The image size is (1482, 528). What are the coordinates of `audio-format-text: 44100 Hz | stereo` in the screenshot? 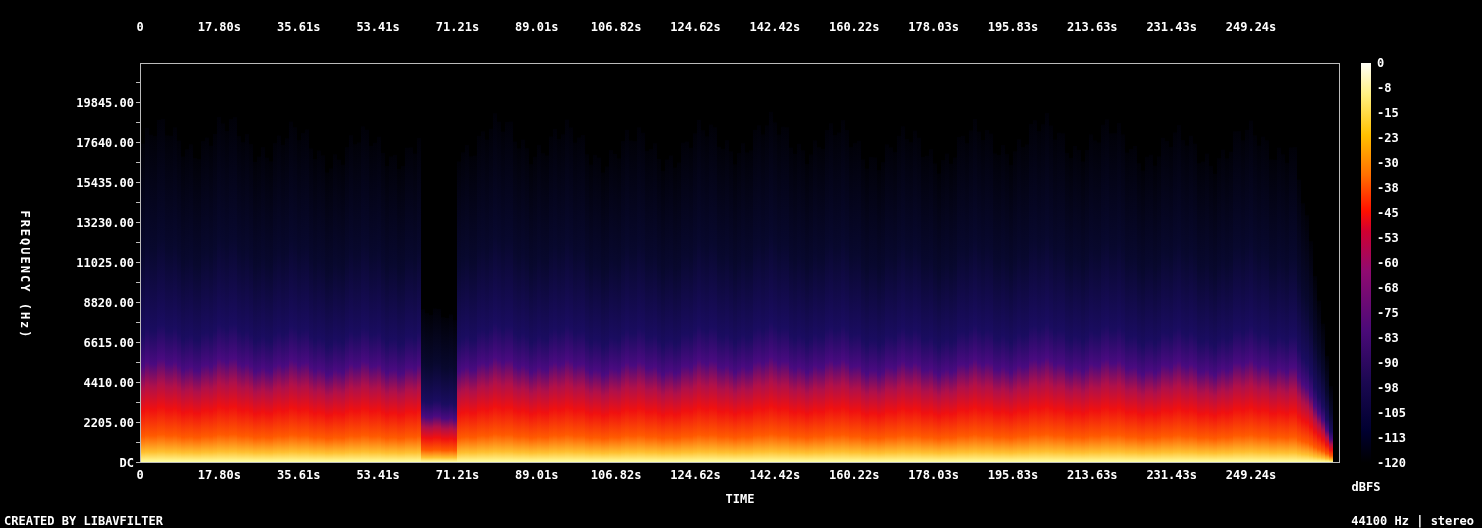 It's located at (1412, 521).